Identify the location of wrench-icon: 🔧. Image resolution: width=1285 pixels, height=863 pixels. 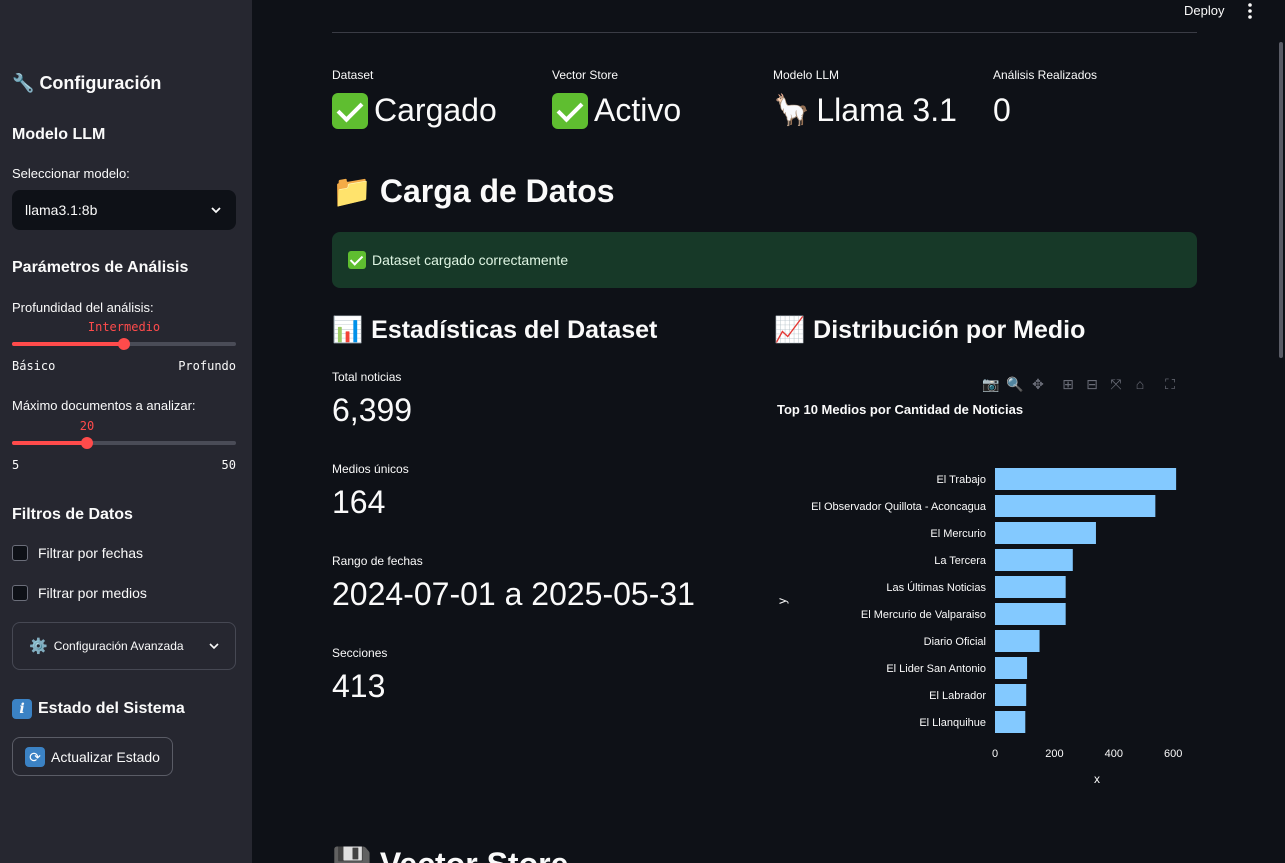
(23, 83).